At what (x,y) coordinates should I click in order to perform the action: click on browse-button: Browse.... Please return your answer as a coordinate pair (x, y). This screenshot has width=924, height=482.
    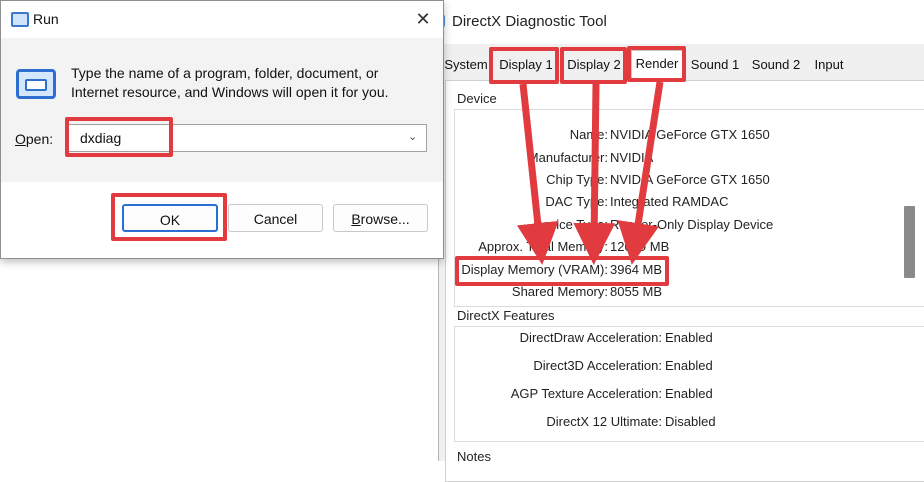
    Looking at the image, I should click on (380, 218).